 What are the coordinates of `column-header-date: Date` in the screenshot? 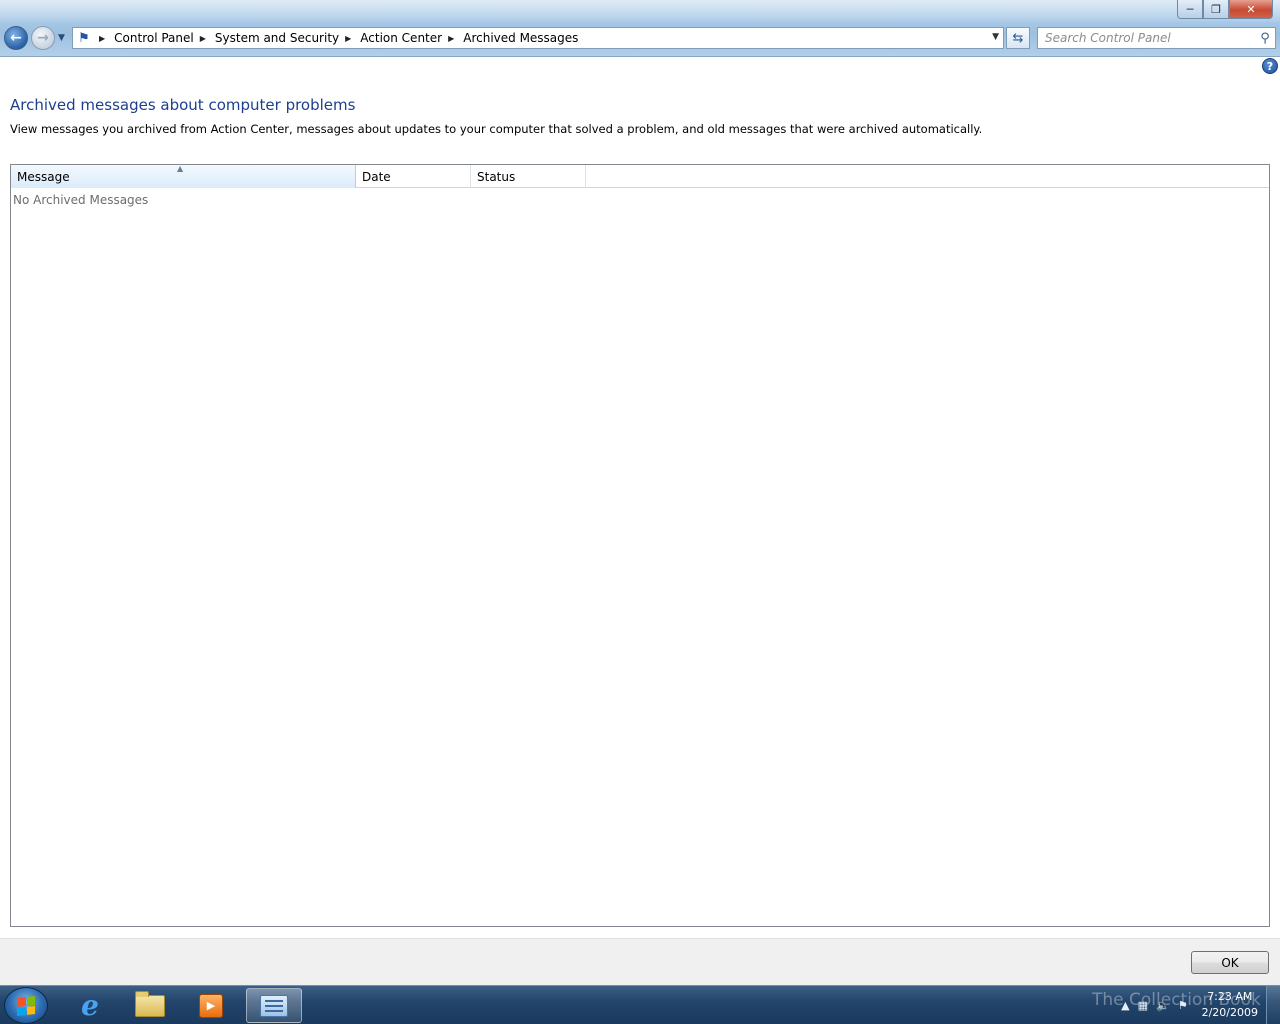 It's located at (413, 176).